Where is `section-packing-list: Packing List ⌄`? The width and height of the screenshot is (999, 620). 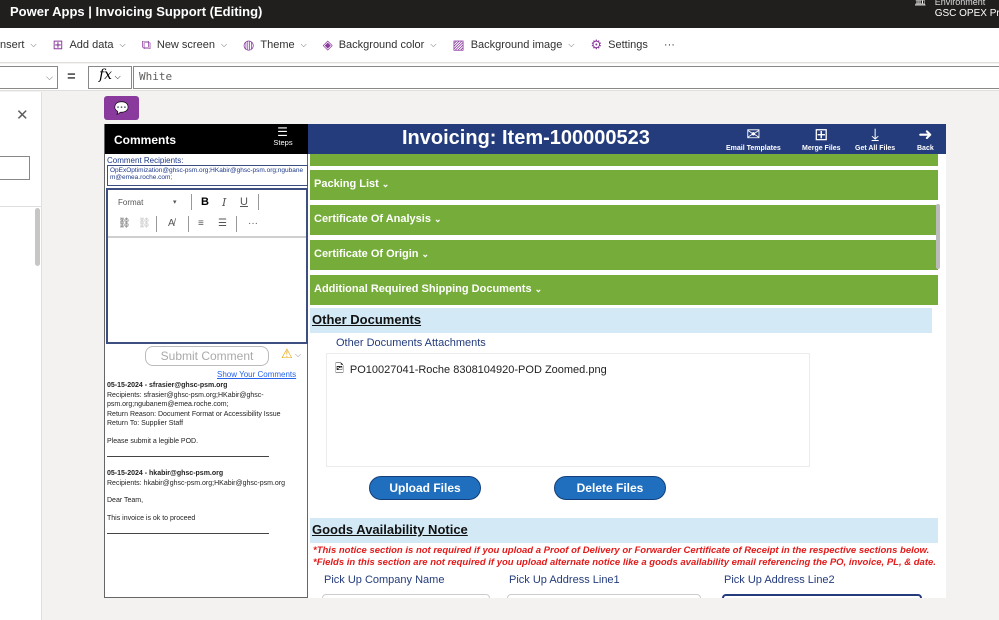
section-packing-list: Packing List ⌄ is located at coordinates (624, 185).